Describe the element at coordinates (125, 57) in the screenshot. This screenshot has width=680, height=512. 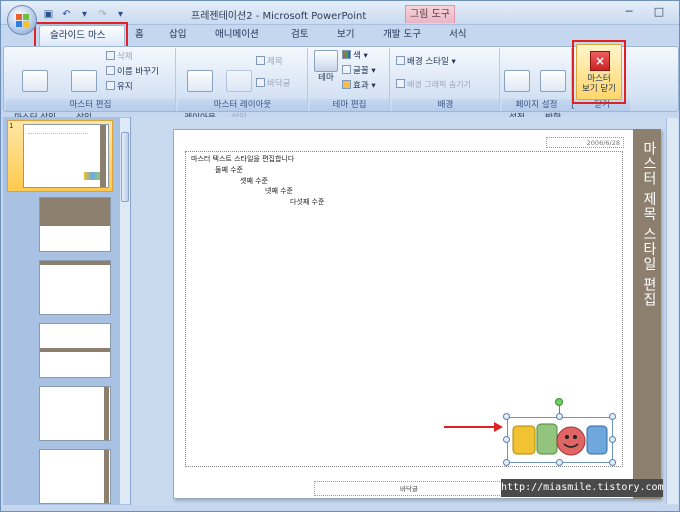
I see `delete-label: 삭제` at that location.